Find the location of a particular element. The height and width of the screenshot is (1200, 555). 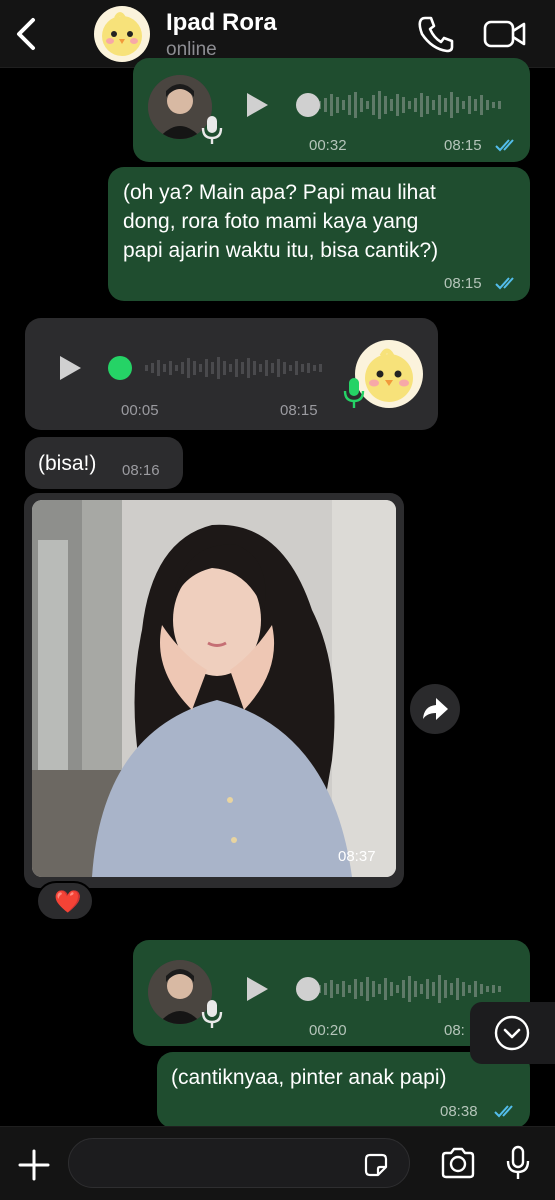

forward-icon is located at coordinates (435, 709).